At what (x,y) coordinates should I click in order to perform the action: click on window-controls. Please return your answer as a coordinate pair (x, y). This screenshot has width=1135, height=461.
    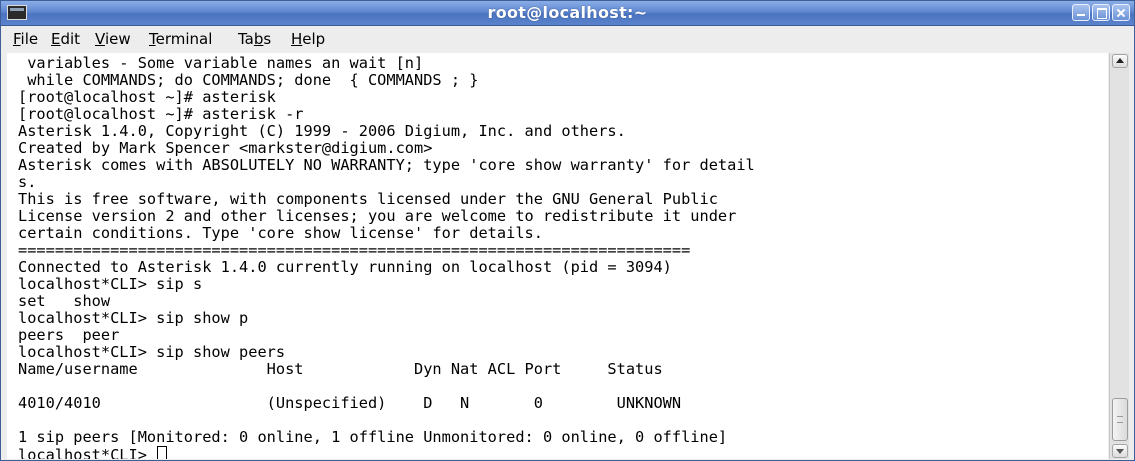
    Looking at the image, I should click on (1100, 13).